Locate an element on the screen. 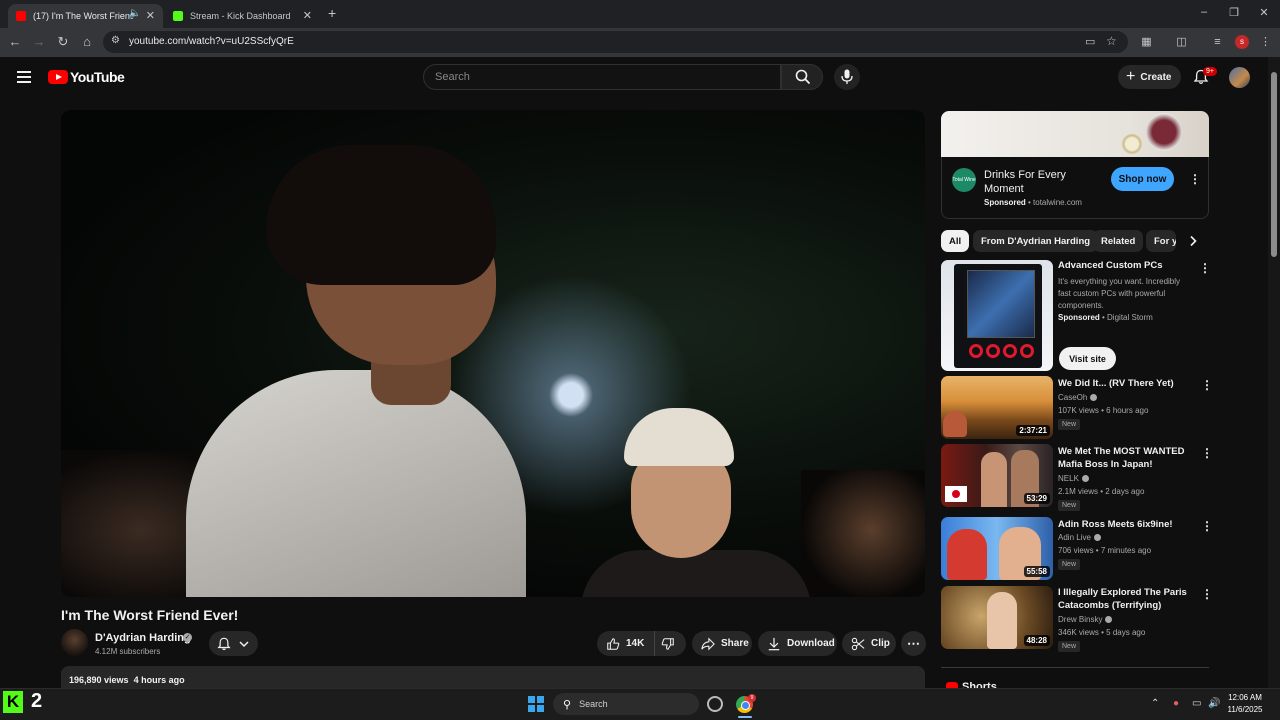 This screenshot has height=720, width=1280. youtube-play-icon is located at coordinates (58, 77).